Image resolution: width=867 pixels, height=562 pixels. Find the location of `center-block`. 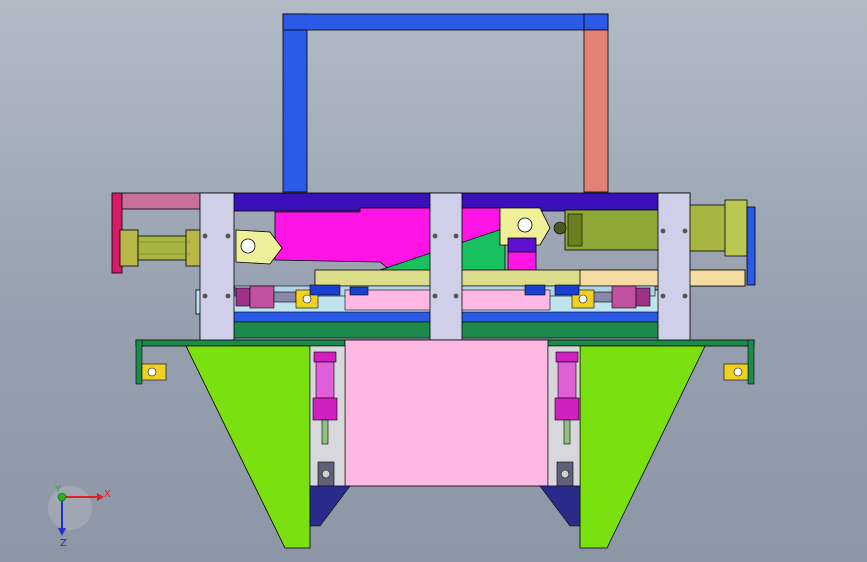

center-block is located at coordinates (446, 413).